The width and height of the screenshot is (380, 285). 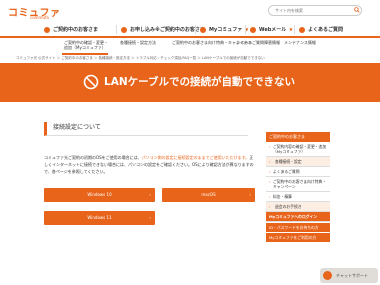 I want to click on para-text: コミュファ光ご契約の初期のOSをご使用の場合には、, so click(x=93, y=157).